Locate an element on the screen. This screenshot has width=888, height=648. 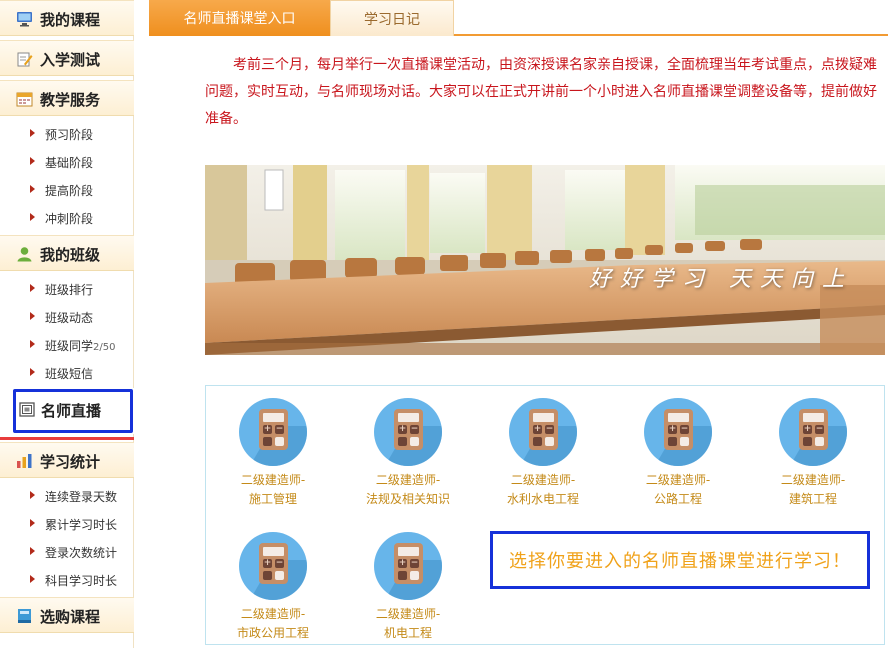
sidebar-item-subject-study-time: 科目学习时长 is located at coordinates (67, 580).